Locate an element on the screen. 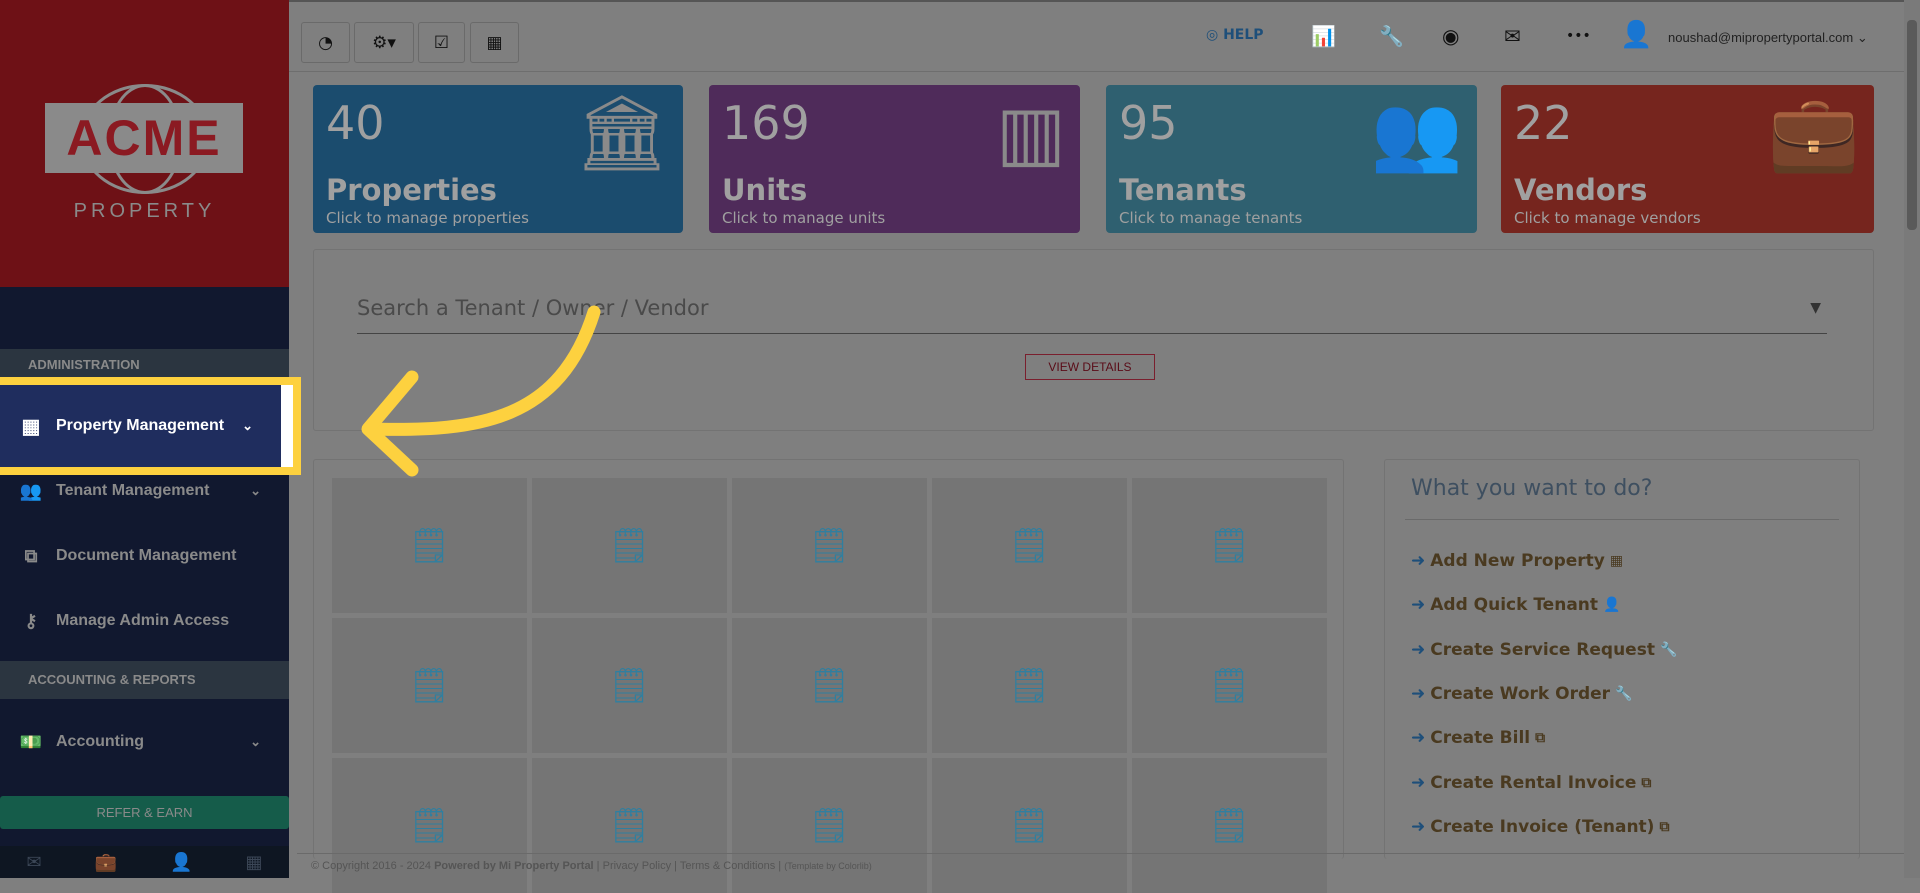 This screenshot has height=893, width=1920. arrow-curve is located at coordinates (483, 370).